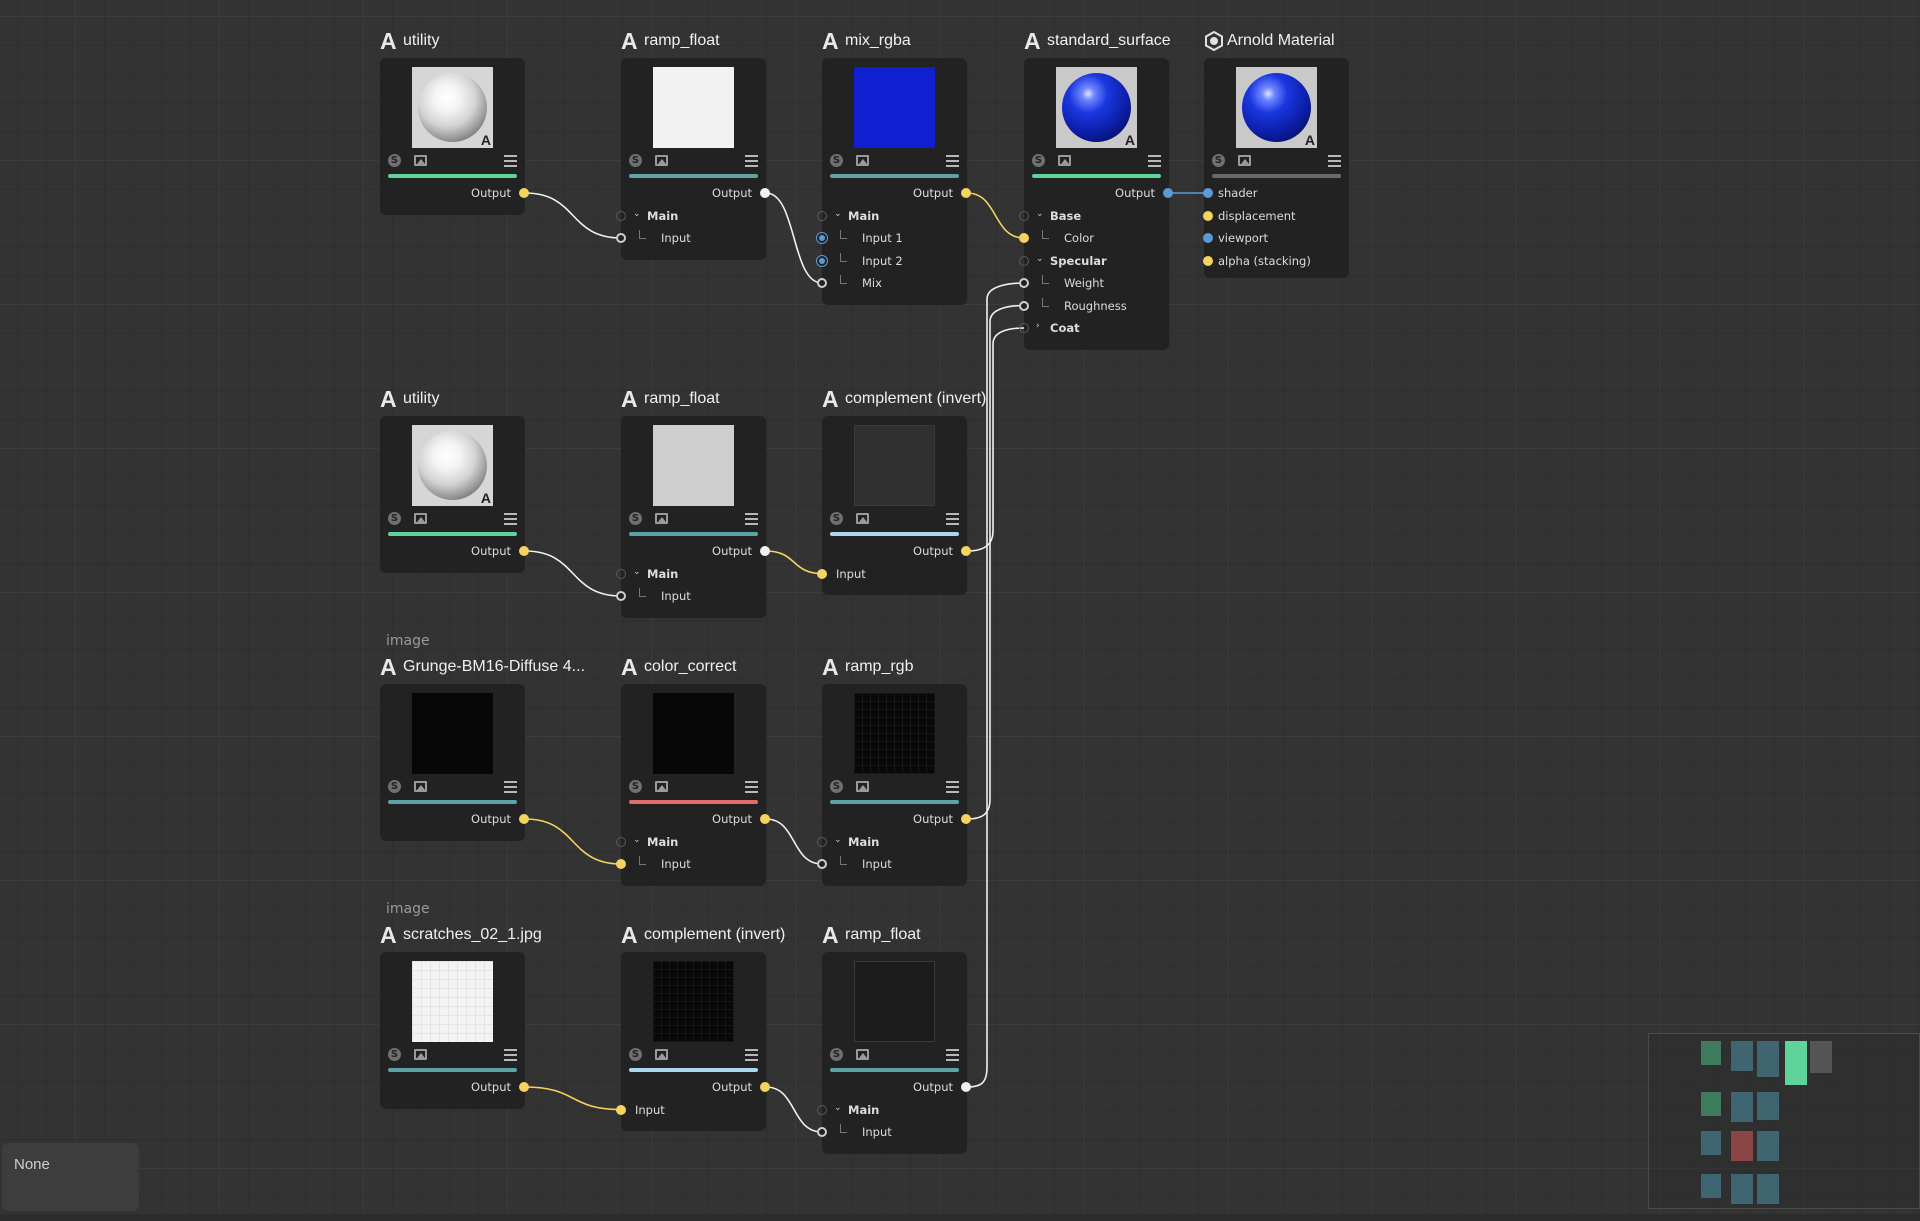 This screenshot has height=1221, width=1920. What do you see at coordinates (678, 667) in the screenshot?
I see `node-header: Acolor_correct` at bounding box center [678, 667].